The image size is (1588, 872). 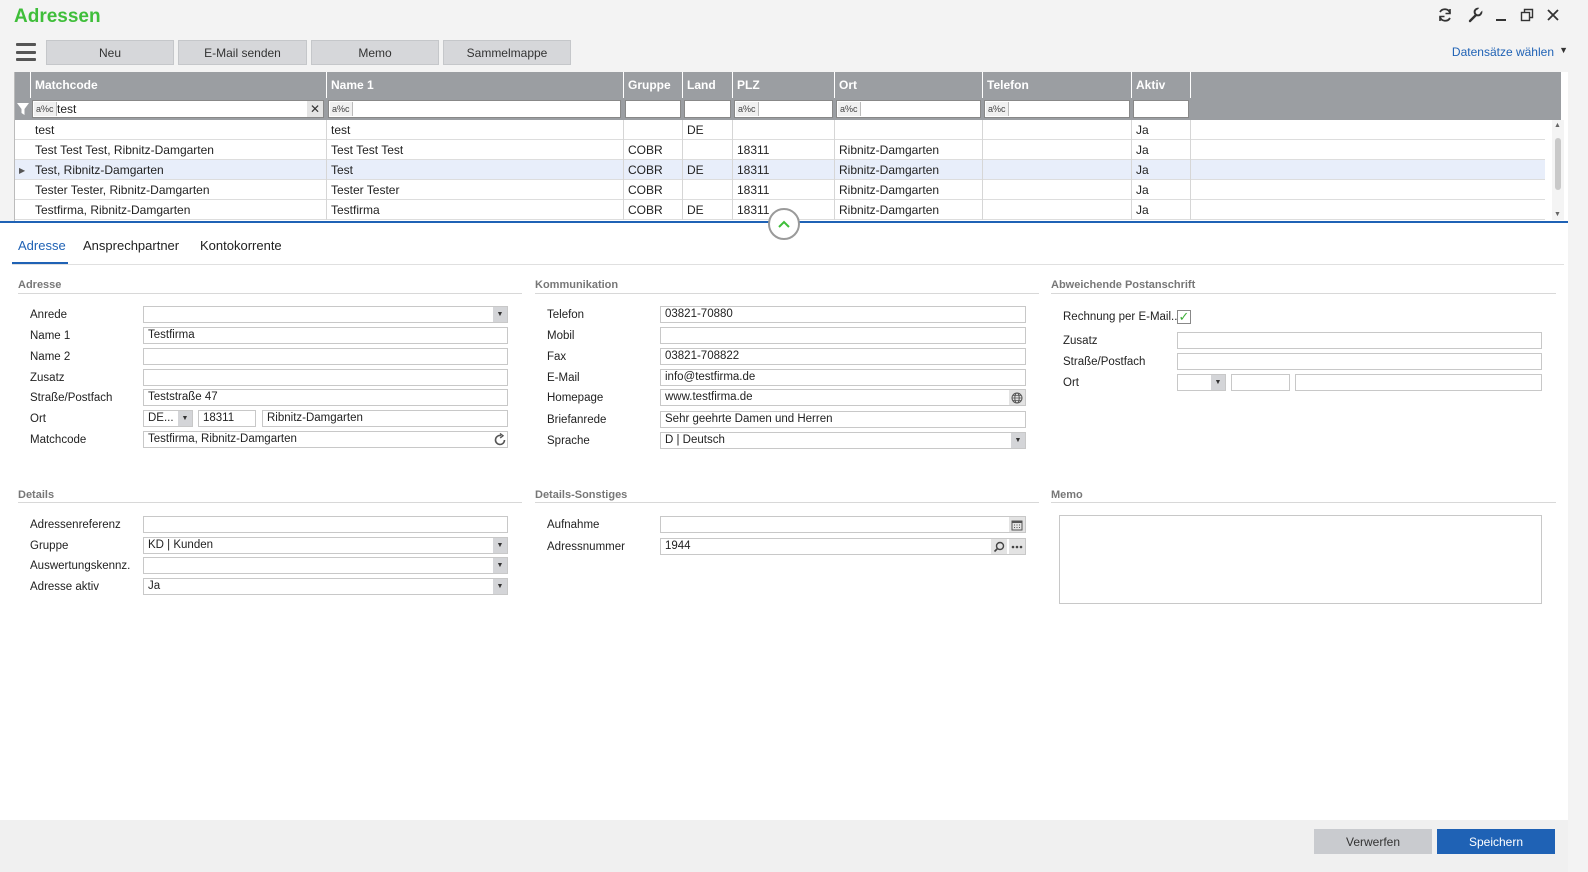 What do you see at coordinates (242, 52) in the screenshot?
I see `send-email-button: E-Mail senden` at bounding box center [242, 52].